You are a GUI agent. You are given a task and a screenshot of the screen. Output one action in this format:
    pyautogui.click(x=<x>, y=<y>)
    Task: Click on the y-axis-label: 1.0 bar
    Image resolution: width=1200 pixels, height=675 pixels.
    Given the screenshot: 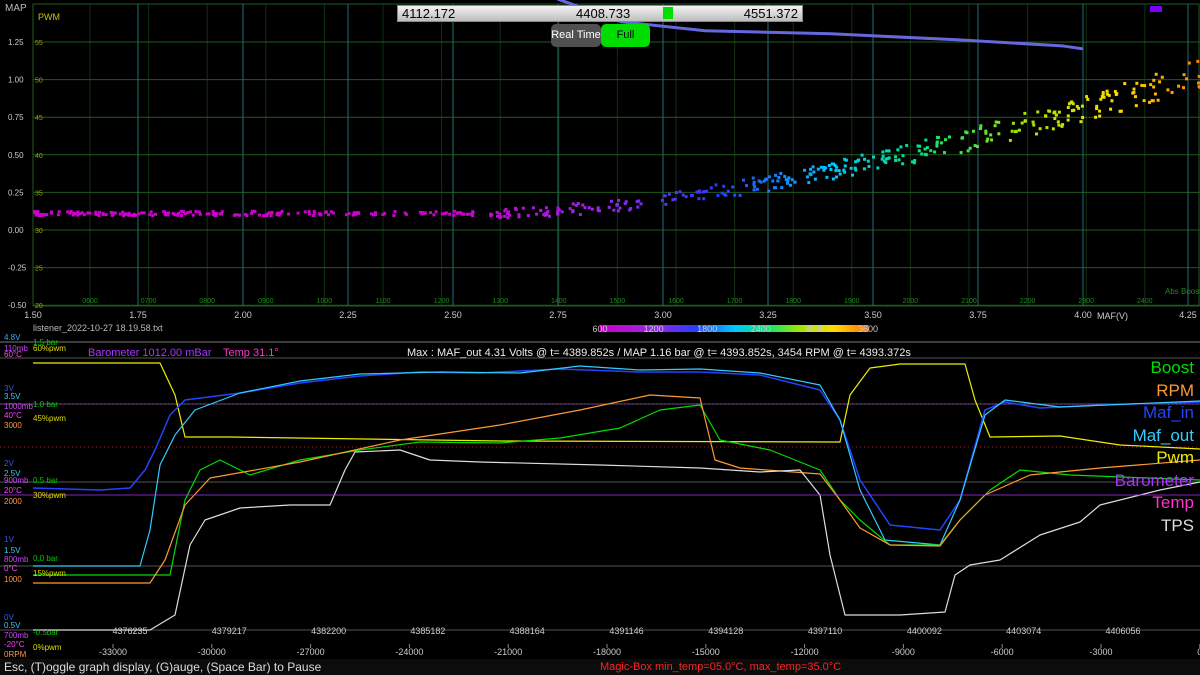 What is the action you would take?
    pyautogui.click(x=45, y=404)
    